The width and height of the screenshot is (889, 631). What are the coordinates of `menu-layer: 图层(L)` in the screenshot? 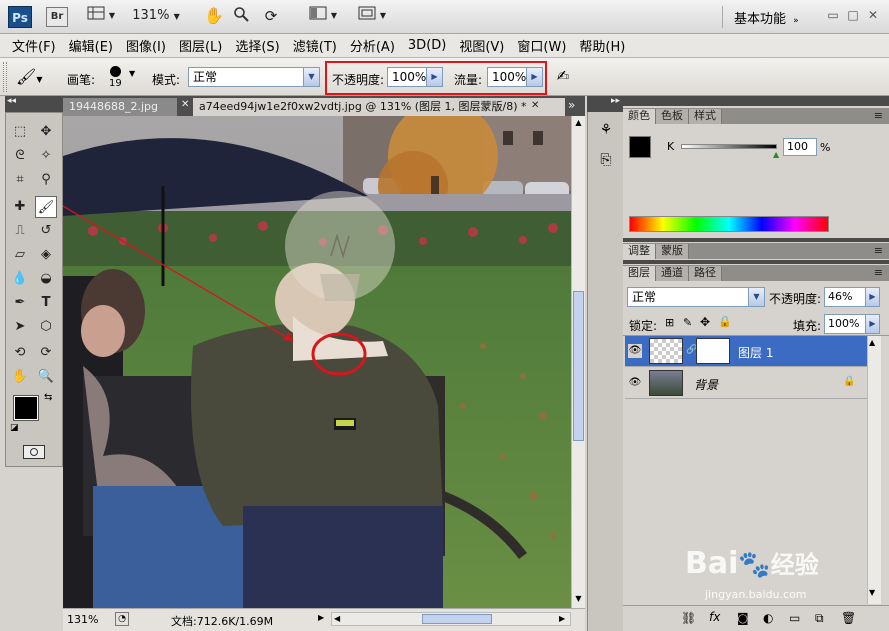 It's located at (200, 45).